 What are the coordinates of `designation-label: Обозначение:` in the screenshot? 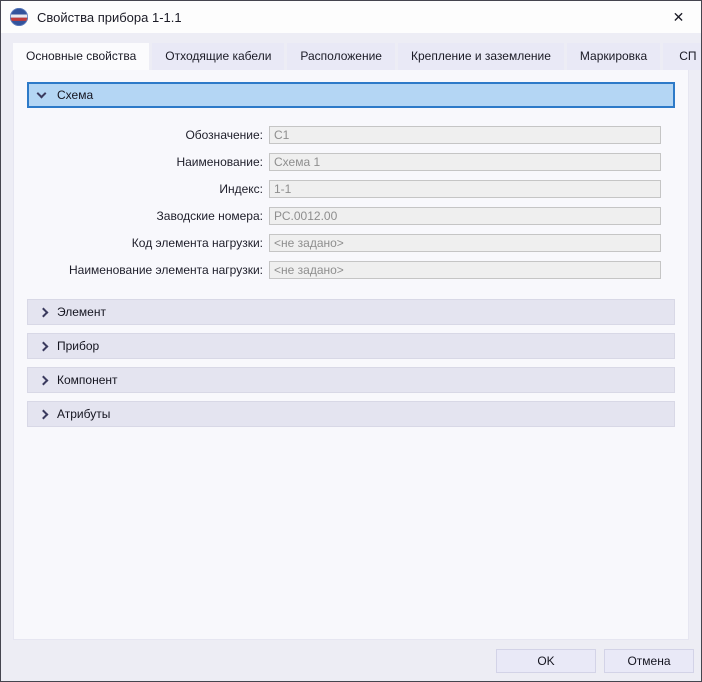 It's located at (224, 135).